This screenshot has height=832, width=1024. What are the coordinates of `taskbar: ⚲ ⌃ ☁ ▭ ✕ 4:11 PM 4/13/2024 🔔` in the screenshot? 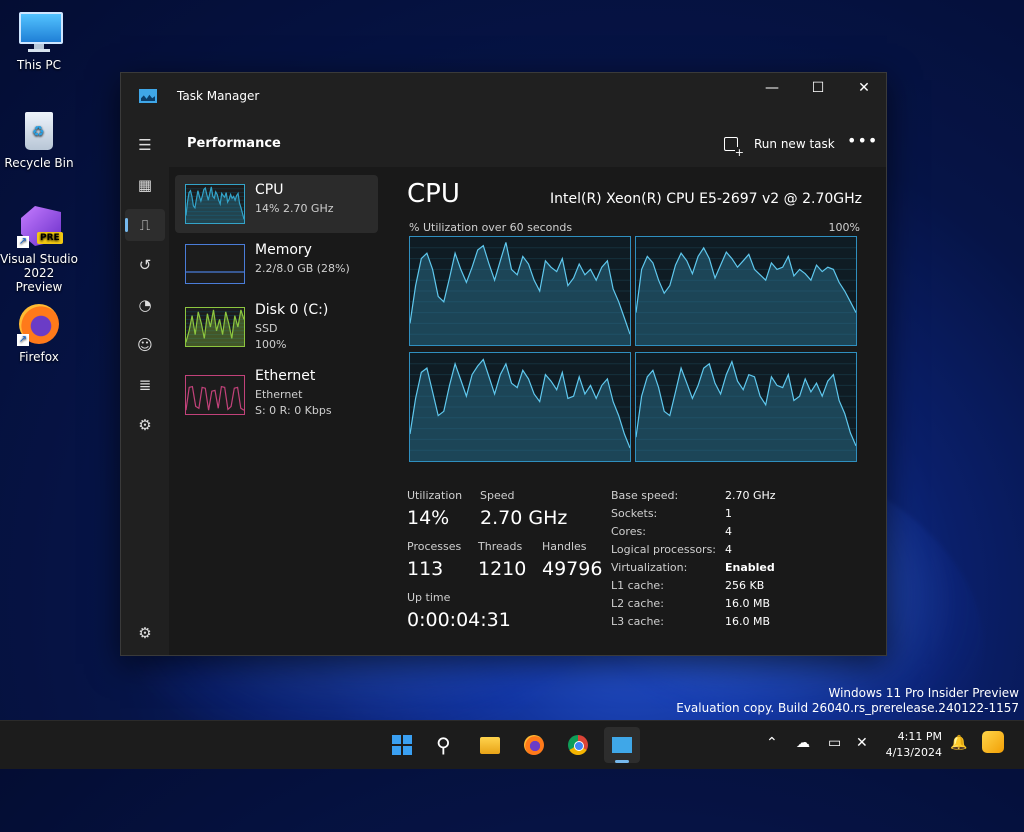 It's located at (512, 744).